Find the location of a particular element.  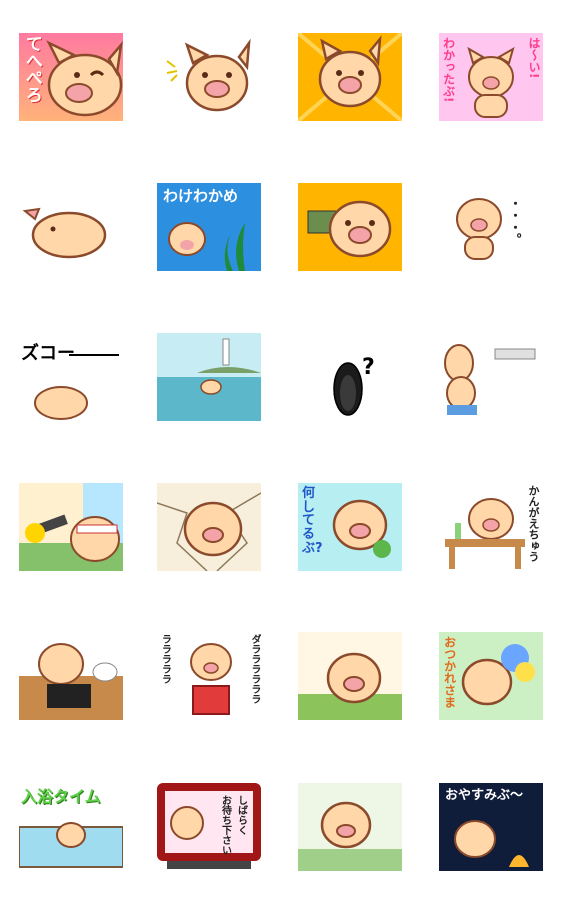

sticker-bath-time: 入浴タイム is located at coordinates (71, 827).